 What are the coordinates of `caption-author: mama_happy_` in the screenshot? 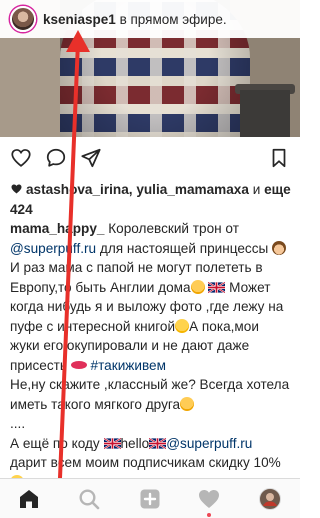 It's located at (57, 228).